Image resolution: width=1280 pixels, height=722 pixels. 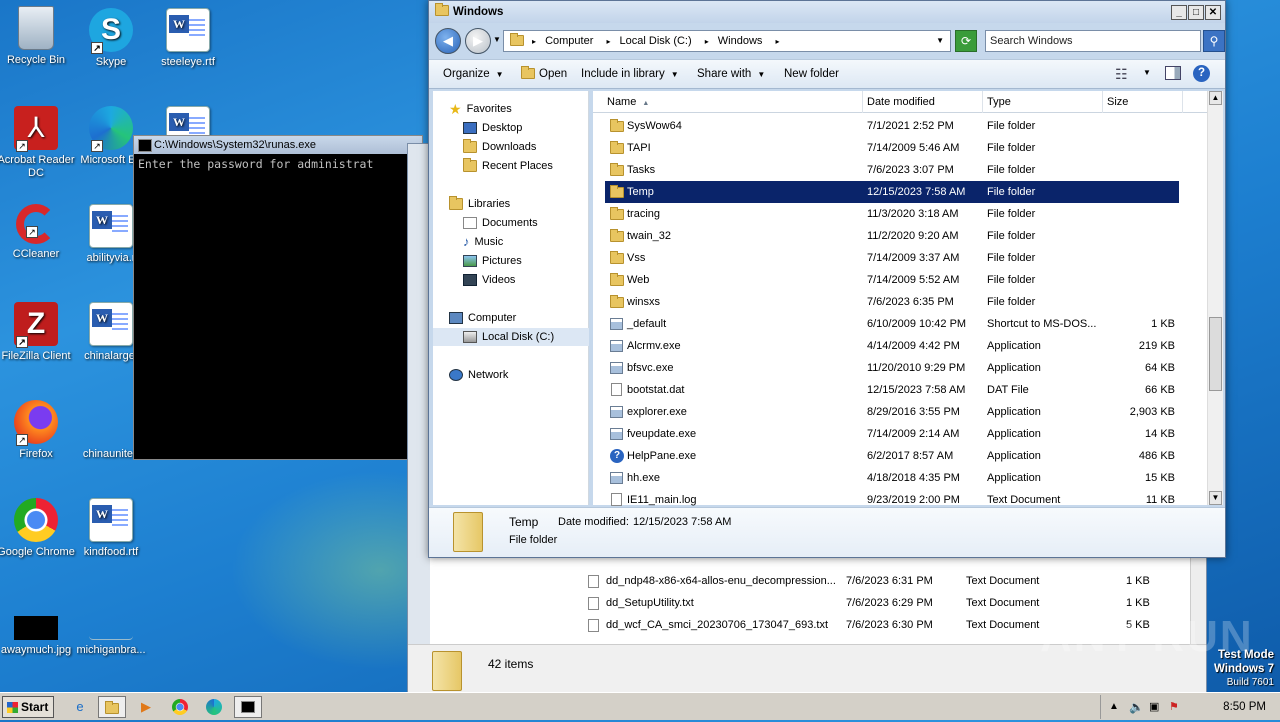 I want to click on nav-favorites: ★ Favorites, so click(x=480, y=109).